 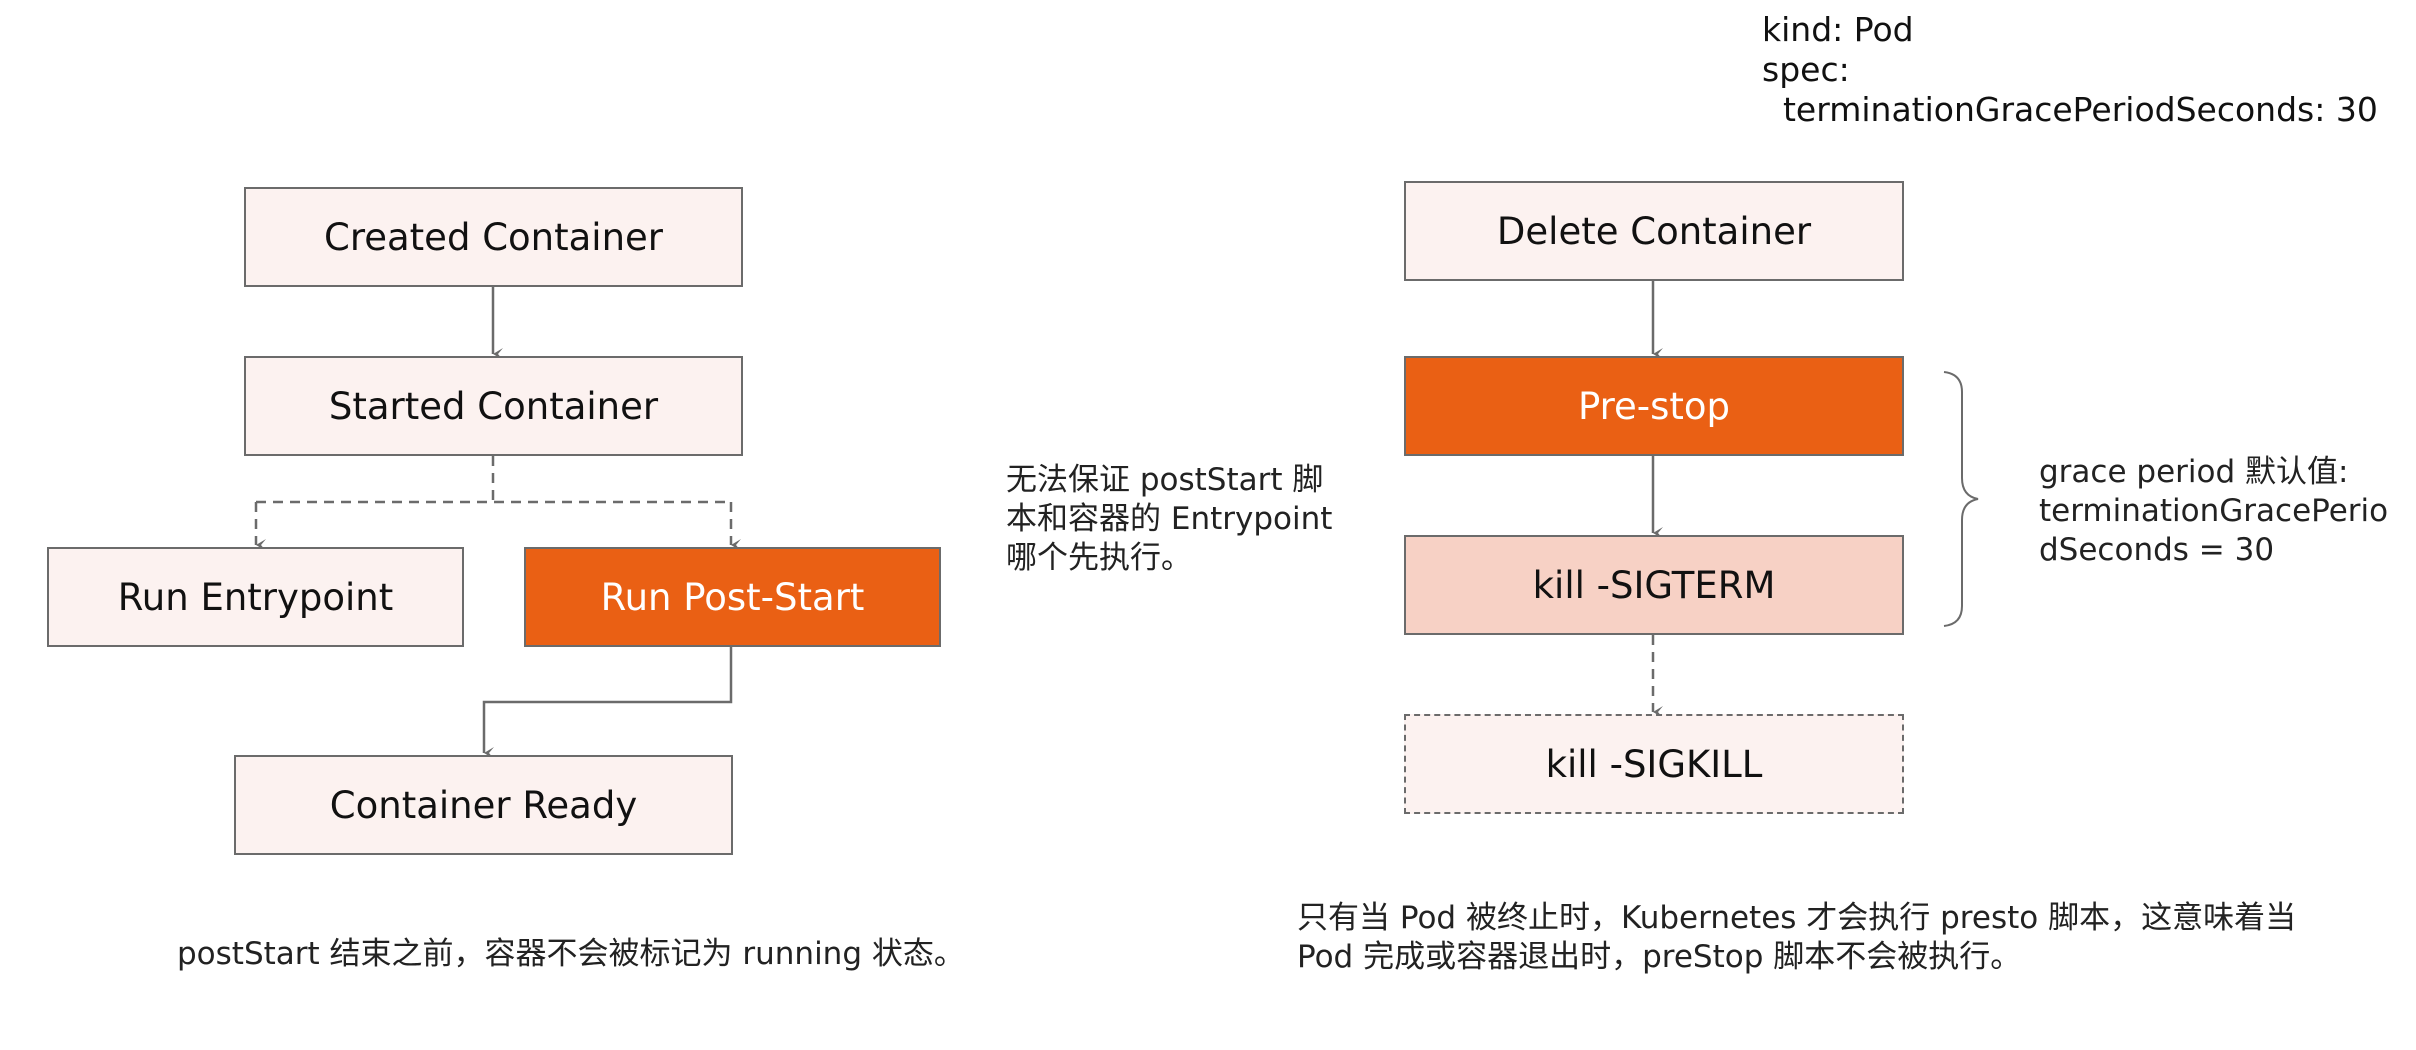 I want to click on node-delete-container: Delete Container, so click(x=1654, y=231).